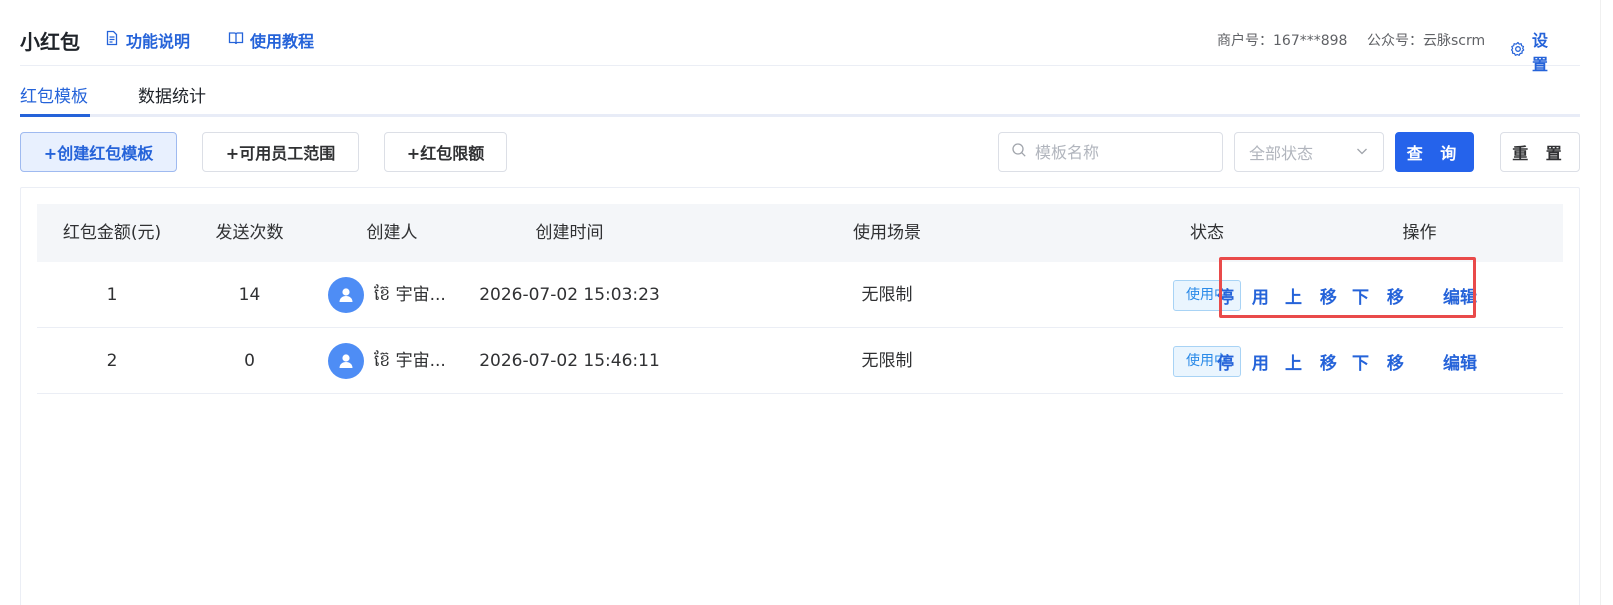 The height and width of the screenshot is (605, 1613). I want to click on header-creator: 创建人, so click(392, 233).